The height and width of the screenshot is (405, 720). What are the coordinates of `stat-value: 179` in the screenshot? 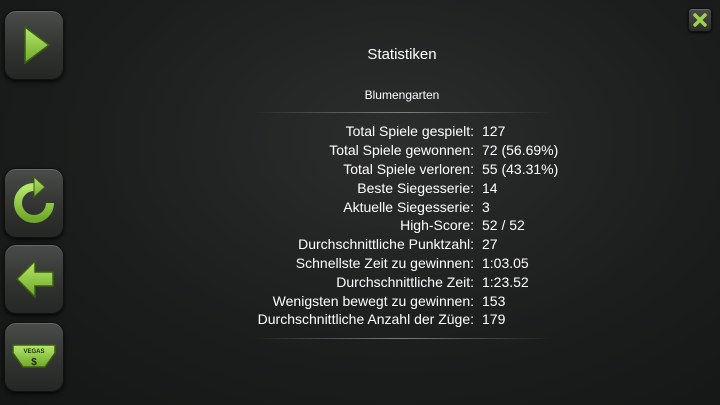 It's located at (494, 319).